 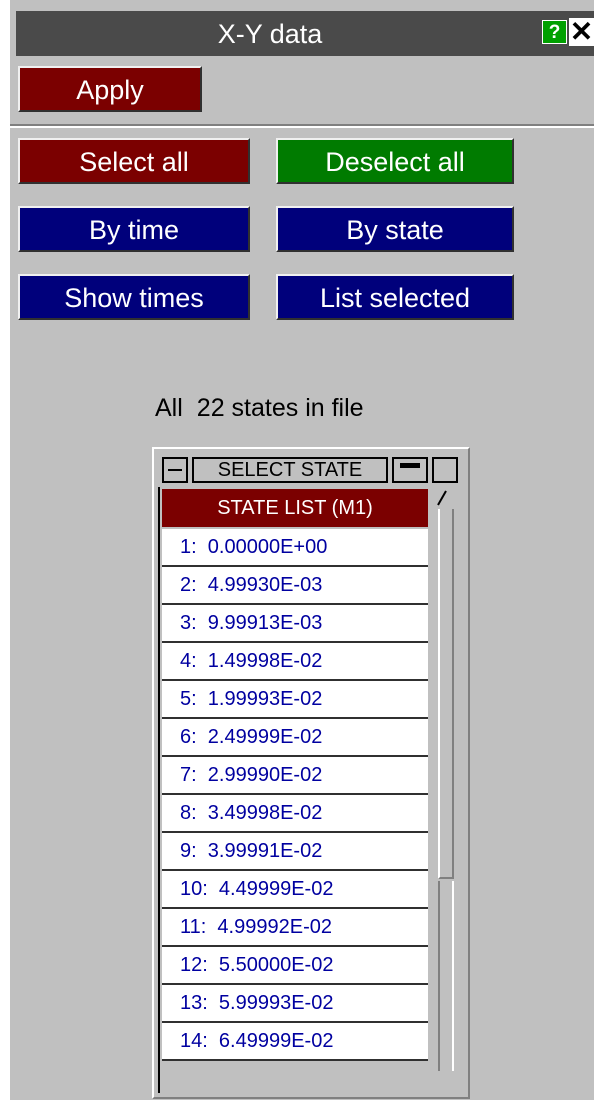 What do you see at coordinates (280, 408) in the screenshot?
I see `states-count-text: 22 states in file` at bounding box center [280, 408].